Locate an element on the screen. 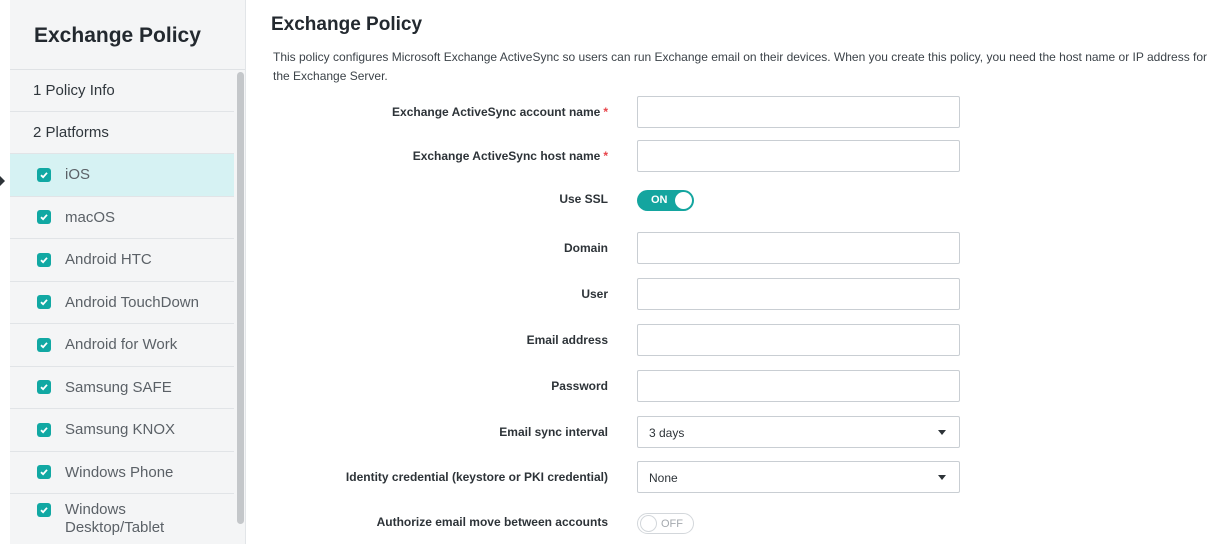 Image resolution: width=1217 pixels, height=544 pixels. field-email-address: Email address is located at coordinates (738, 344).